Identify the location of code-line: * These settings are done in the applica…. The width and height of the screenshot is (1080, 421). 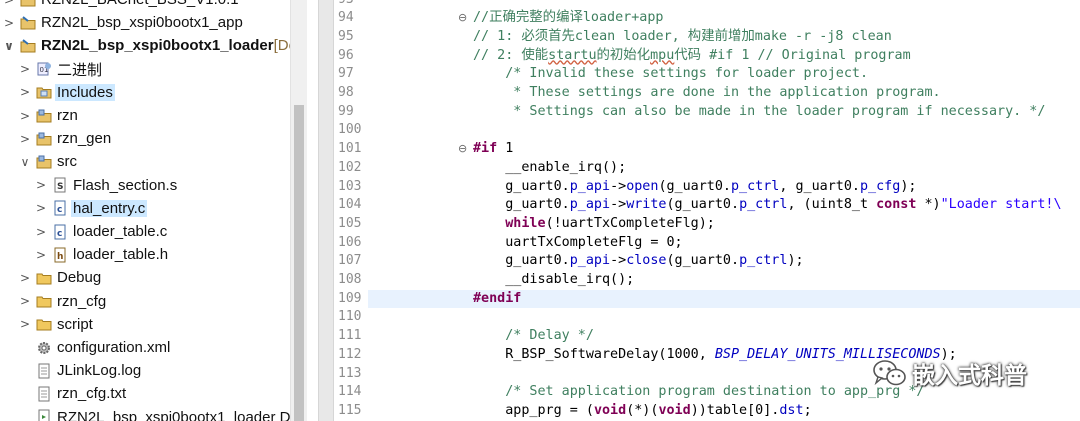
(724, 93).